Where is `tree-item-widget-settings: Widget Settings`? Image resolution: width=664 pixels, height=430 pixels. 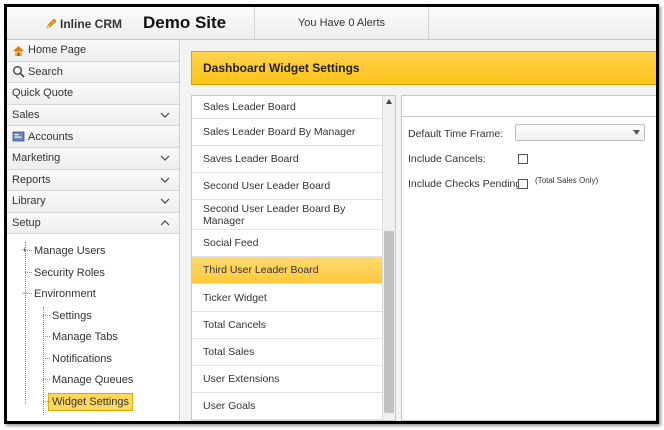 tree-item-widget-settings: Widget Settings is located at coordinates (93, 402).